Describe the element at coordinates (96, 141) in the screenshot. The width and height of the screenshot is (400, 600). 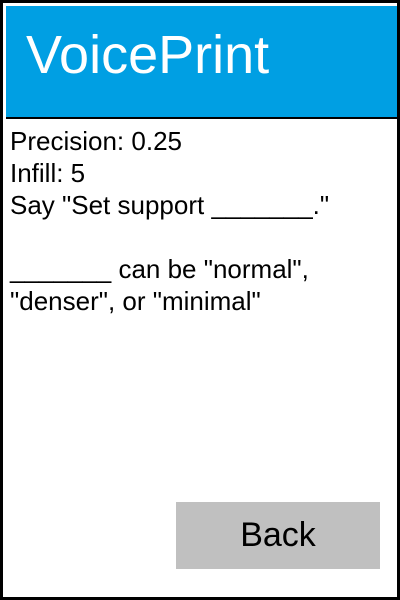
I see `precision-value: Precision: 0.25` at that location.